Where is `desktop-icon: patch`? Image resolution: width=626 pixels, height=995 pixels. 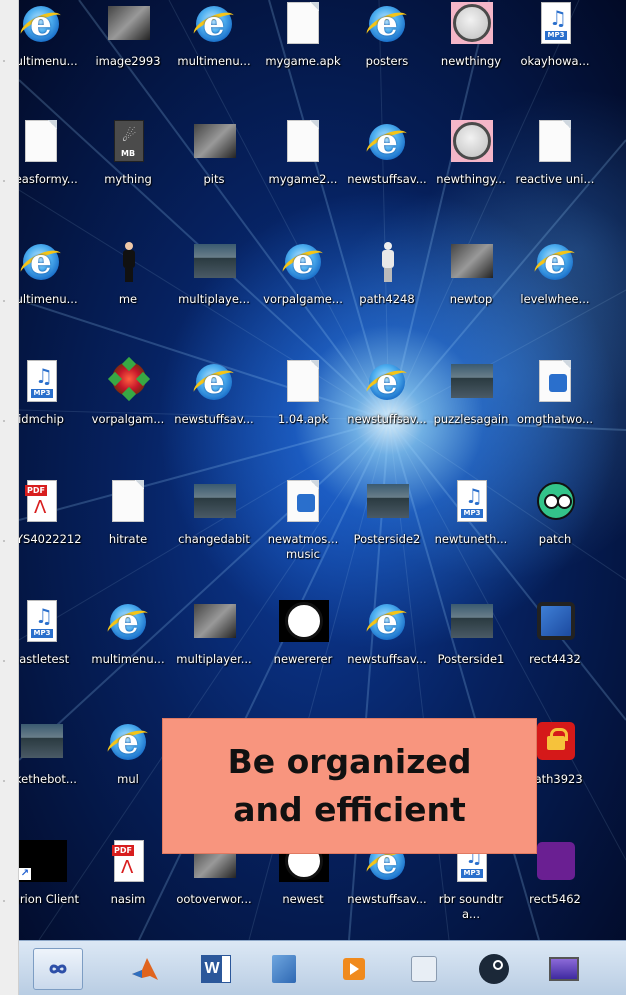 desktop-icon: patch is located at coordinates (555, 535).